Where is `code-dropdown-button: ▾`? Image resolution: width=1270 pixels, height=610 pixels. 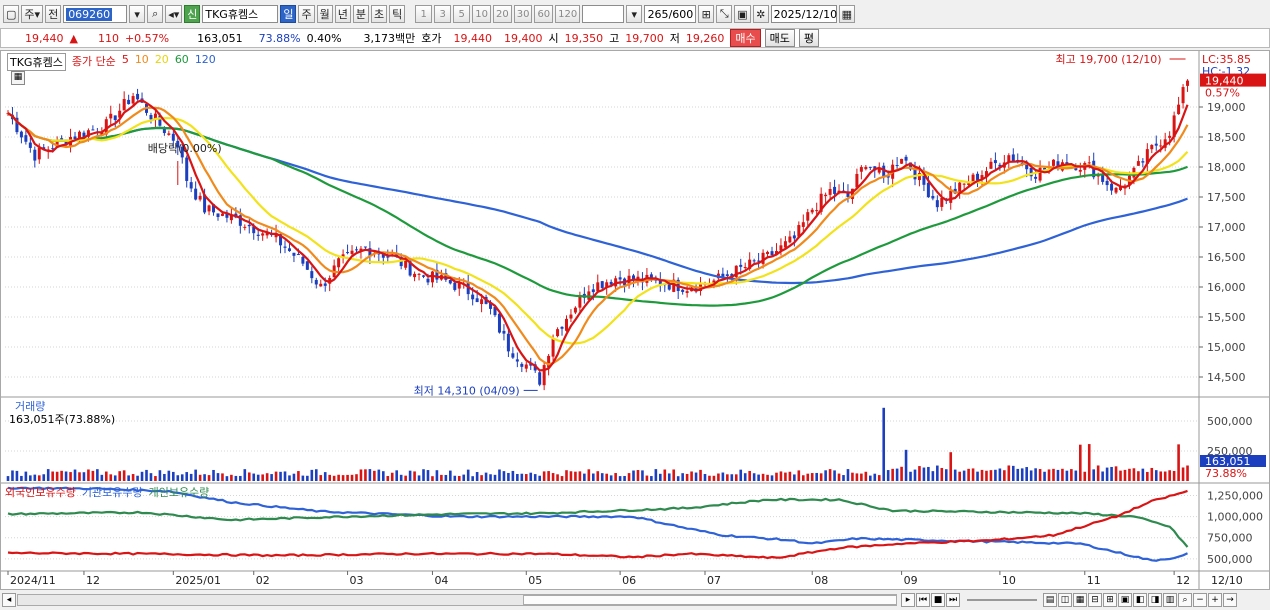 code-dropdown-button: ▾ is located at coordinates (137, 14).